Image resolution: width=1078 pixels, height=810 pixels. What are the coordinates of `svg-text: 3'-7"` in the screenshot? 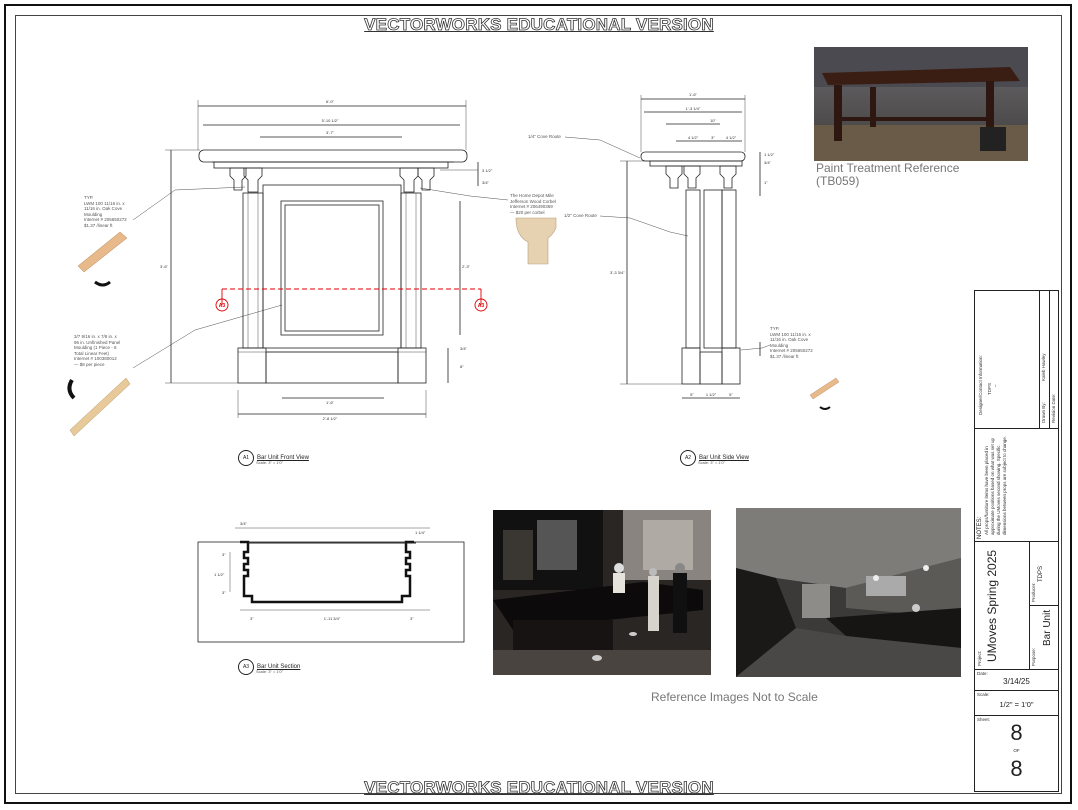 It's located at (330, 132).